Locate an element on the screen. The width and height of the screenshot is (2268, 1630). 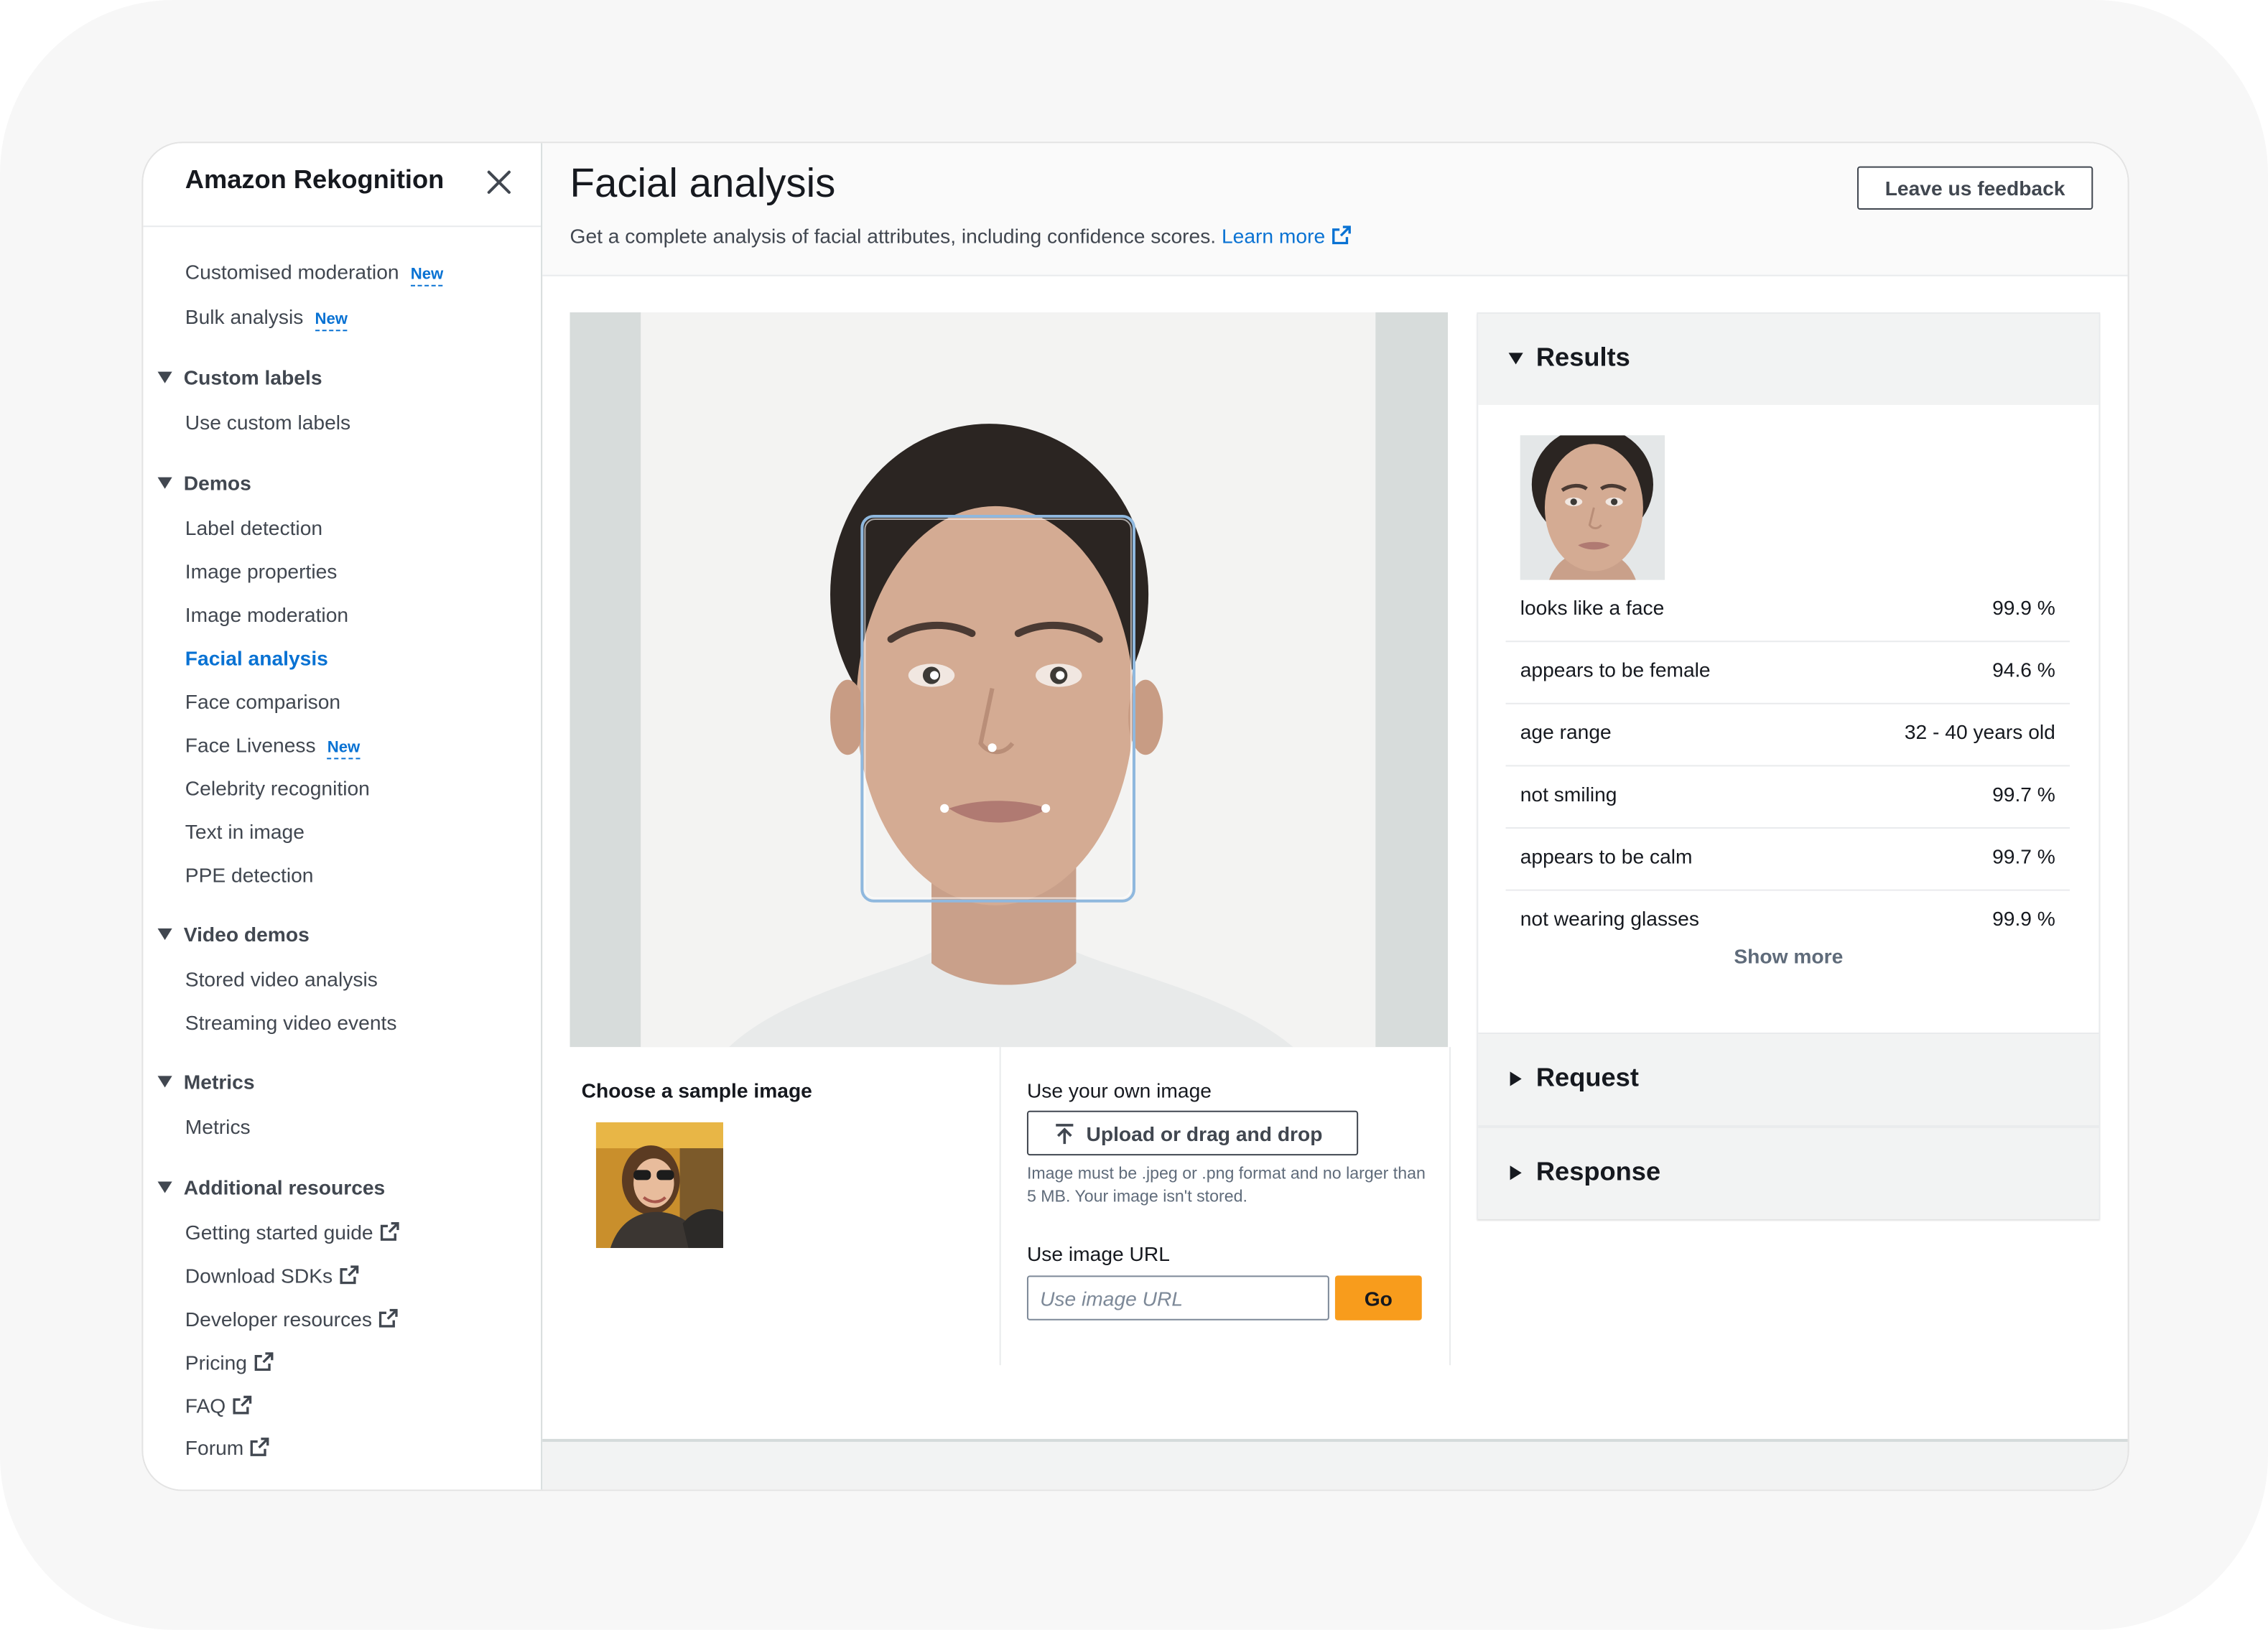
sidebar-item-download-sdks: Download SDKs is located at coordinates (272, 1275).